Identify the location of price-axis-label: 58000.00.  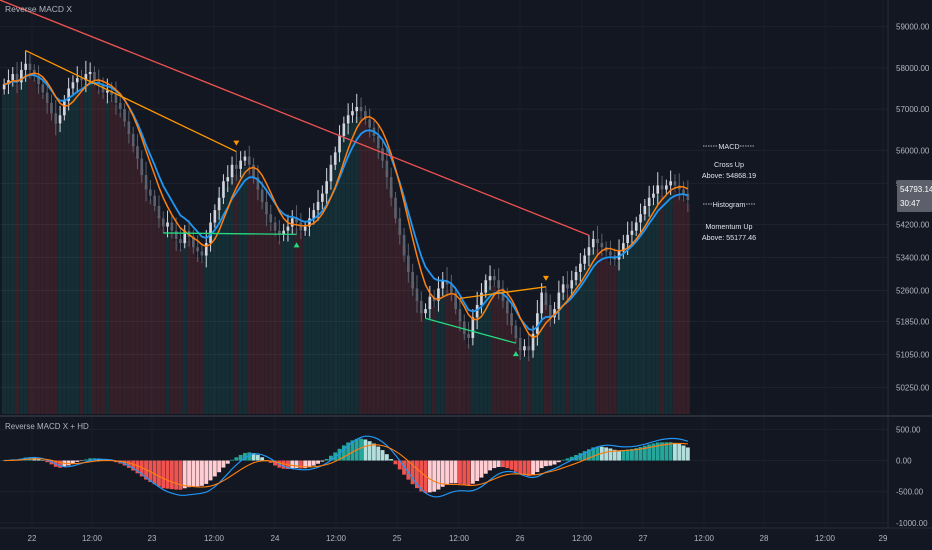
(913, 68).